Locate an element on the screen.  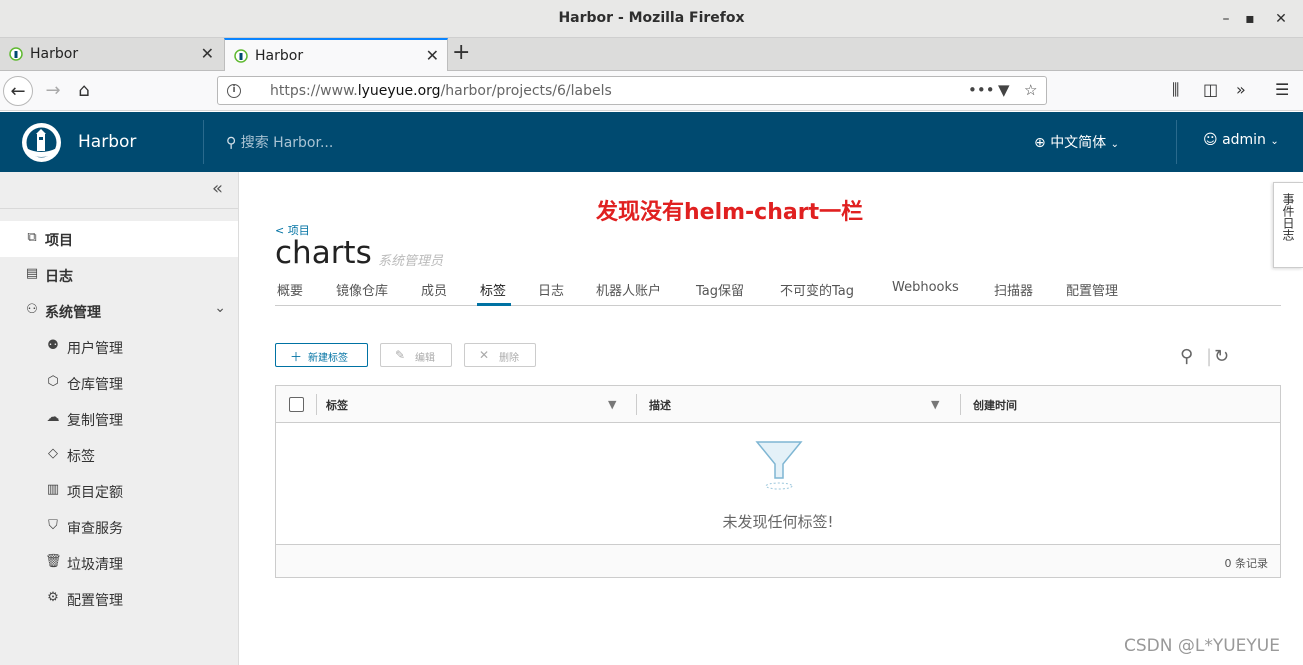
watermark: CSDN @L*YUEYUE is located at coordinates (1202, 646).